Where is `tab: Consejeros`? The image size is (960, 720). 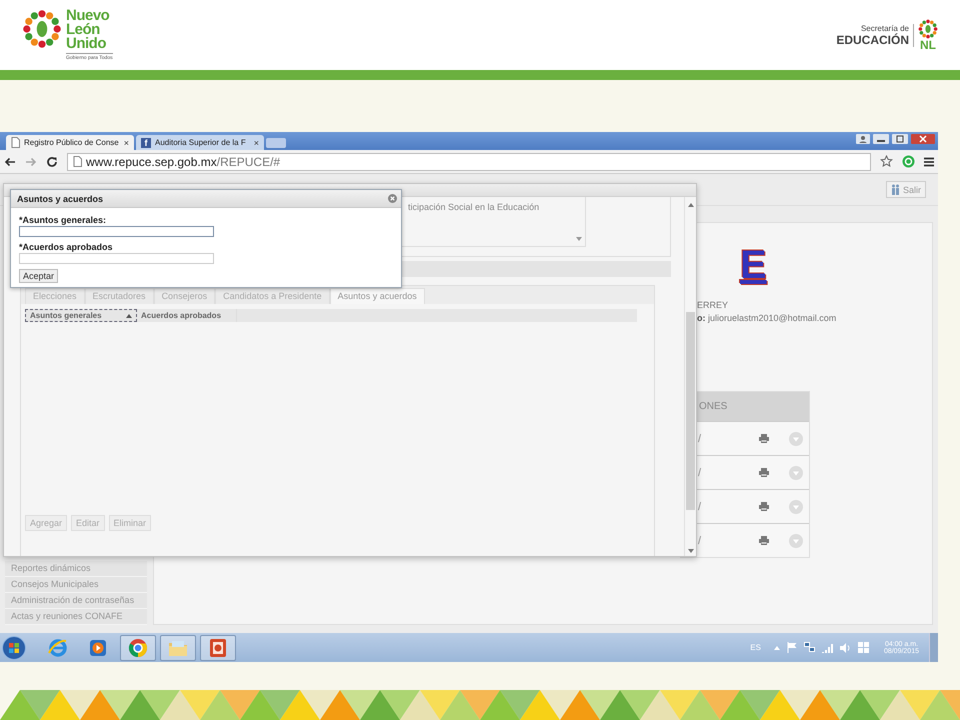
tab: Consejeros is located at coordinates (185, 296).